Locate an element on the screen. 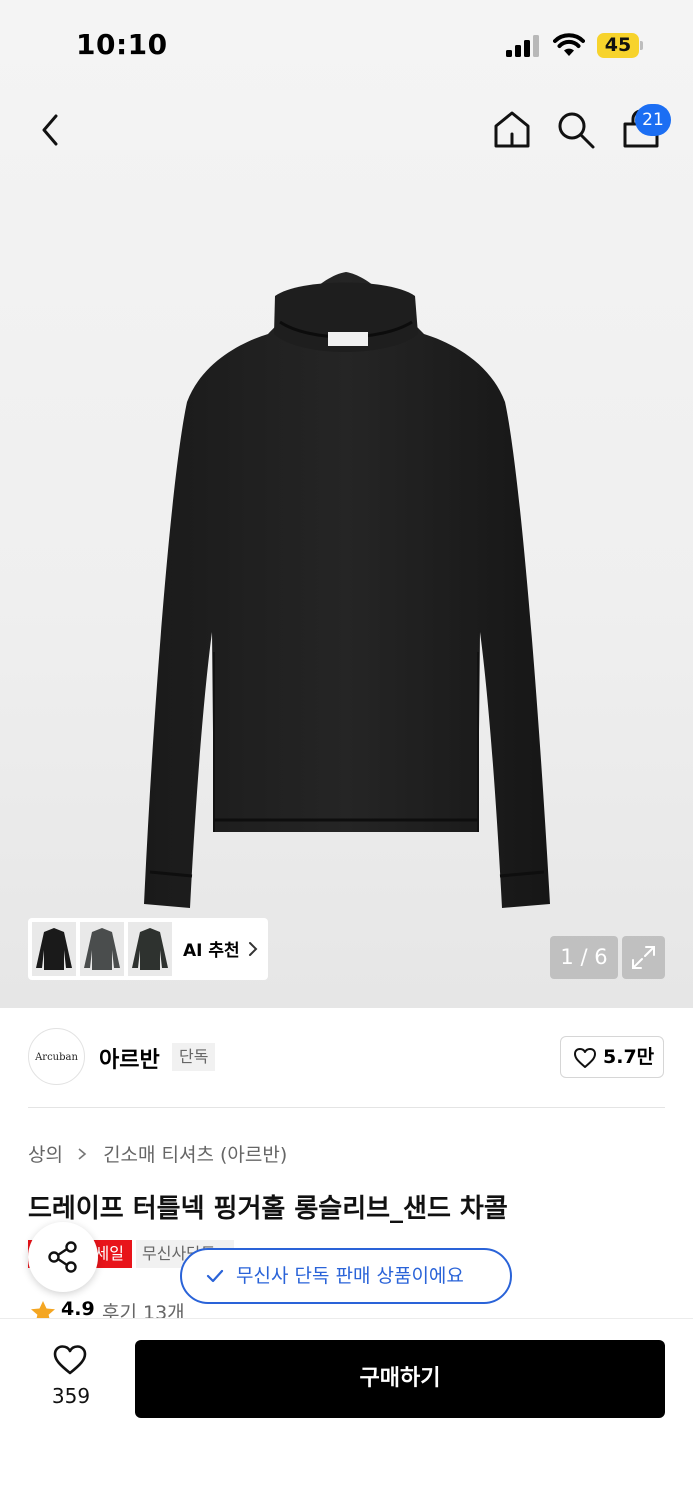 Image resolution: width=693 pixels, height=1500 pixels. check-icon is located at coordinates (215, 1276).